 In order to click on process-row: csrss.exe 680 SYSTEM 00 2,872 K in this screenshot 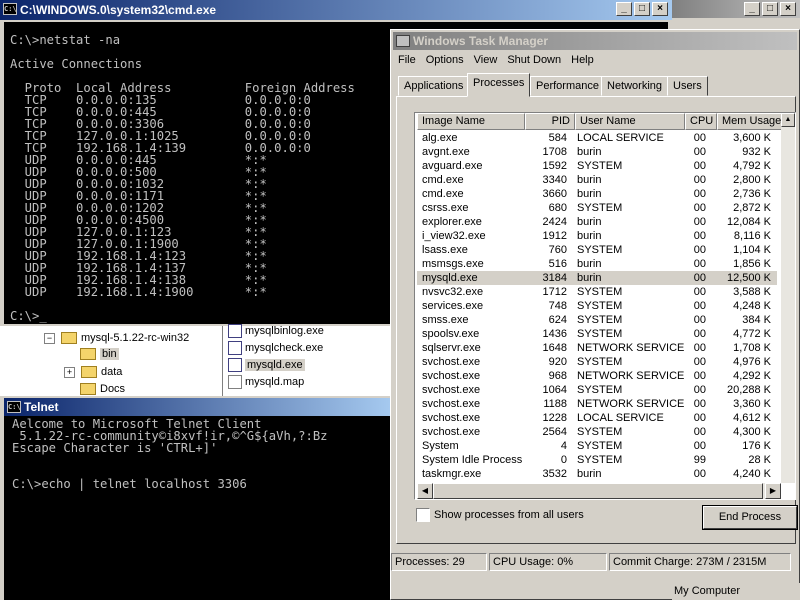, I will do `click(597, 208)`.